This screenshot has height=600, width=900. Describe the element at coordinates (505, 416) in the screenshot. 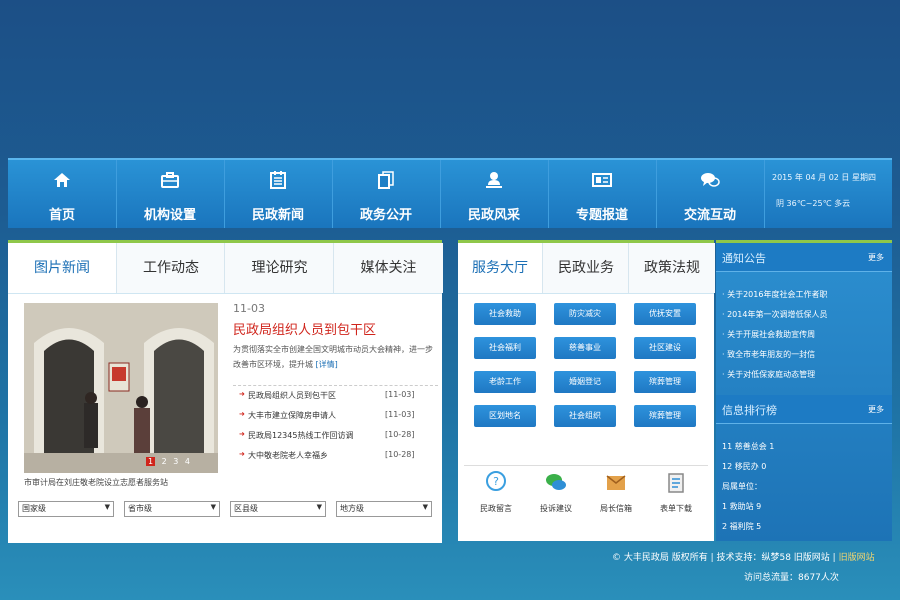

I see `service-button: 区划地名` at that location.